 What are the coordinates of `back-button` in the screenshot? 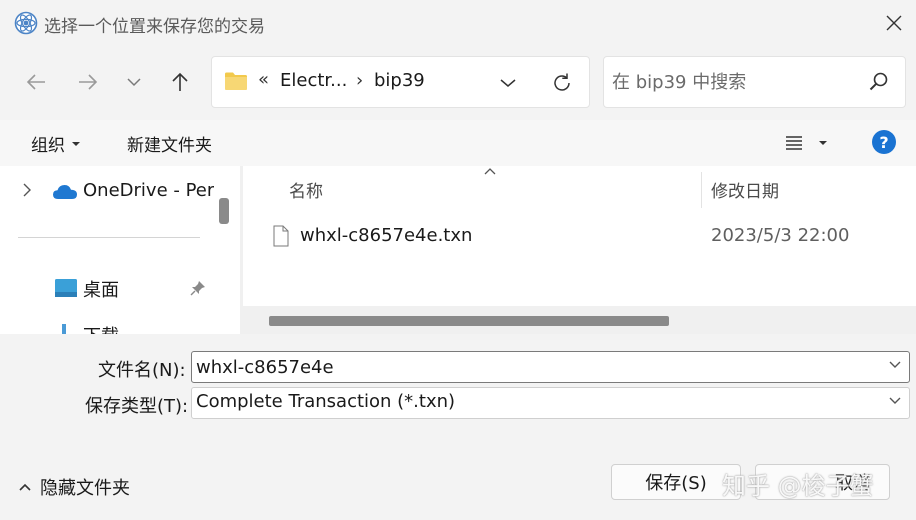 It's located at (36, 82).